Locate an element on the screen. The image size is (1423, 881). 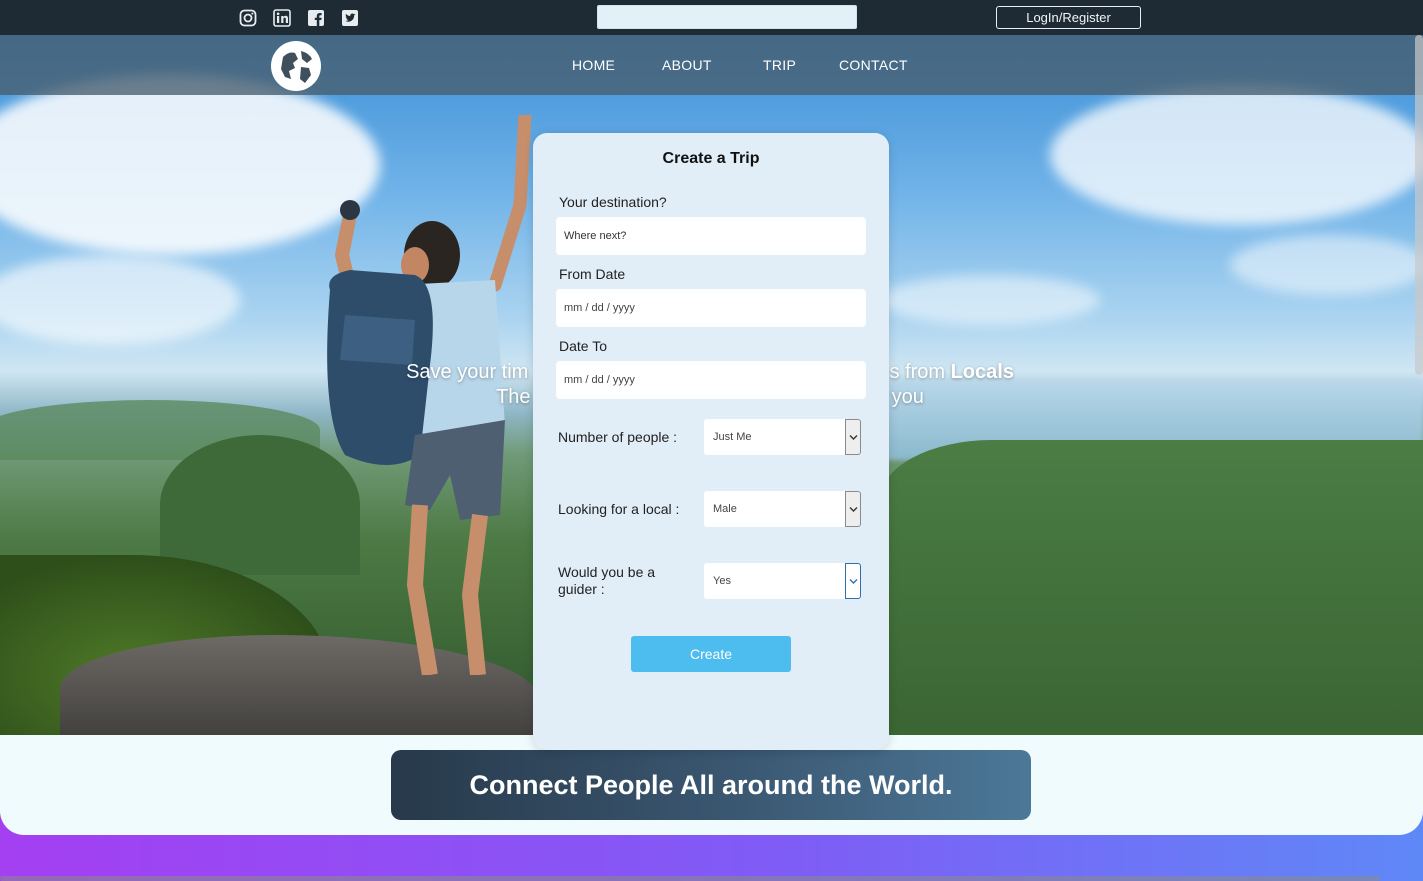
nav-about: ABOUT is located at coordinates (687, 65).